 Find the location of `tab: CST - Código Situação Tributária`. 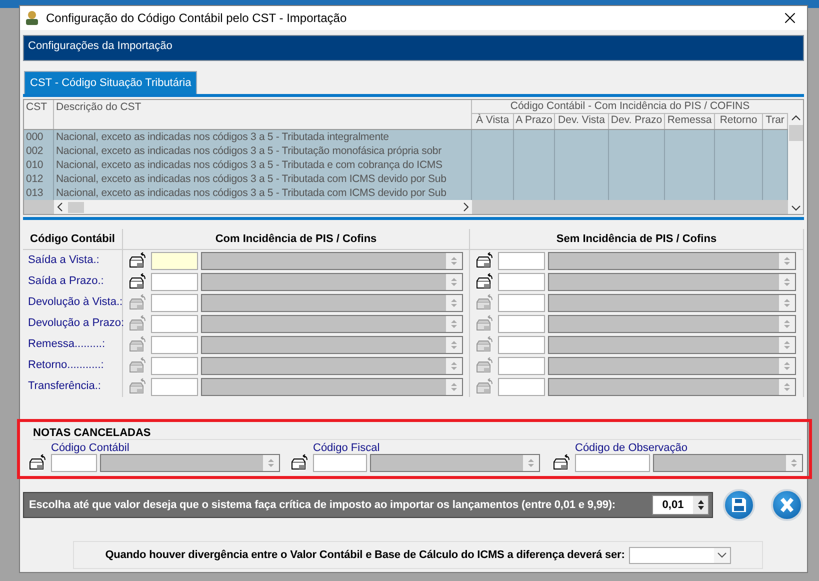

tab: CST - Código Situação Tributária is located at coordinates (111, 82).